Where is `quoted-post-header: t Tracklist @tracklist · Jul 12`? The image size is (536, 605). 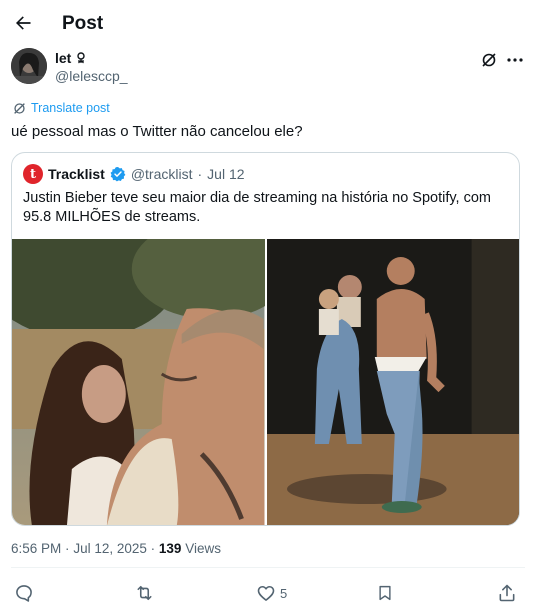 quoted-post-header: t Tracklist @tracklist · Jul 12 is located at coordinates (134, 174).